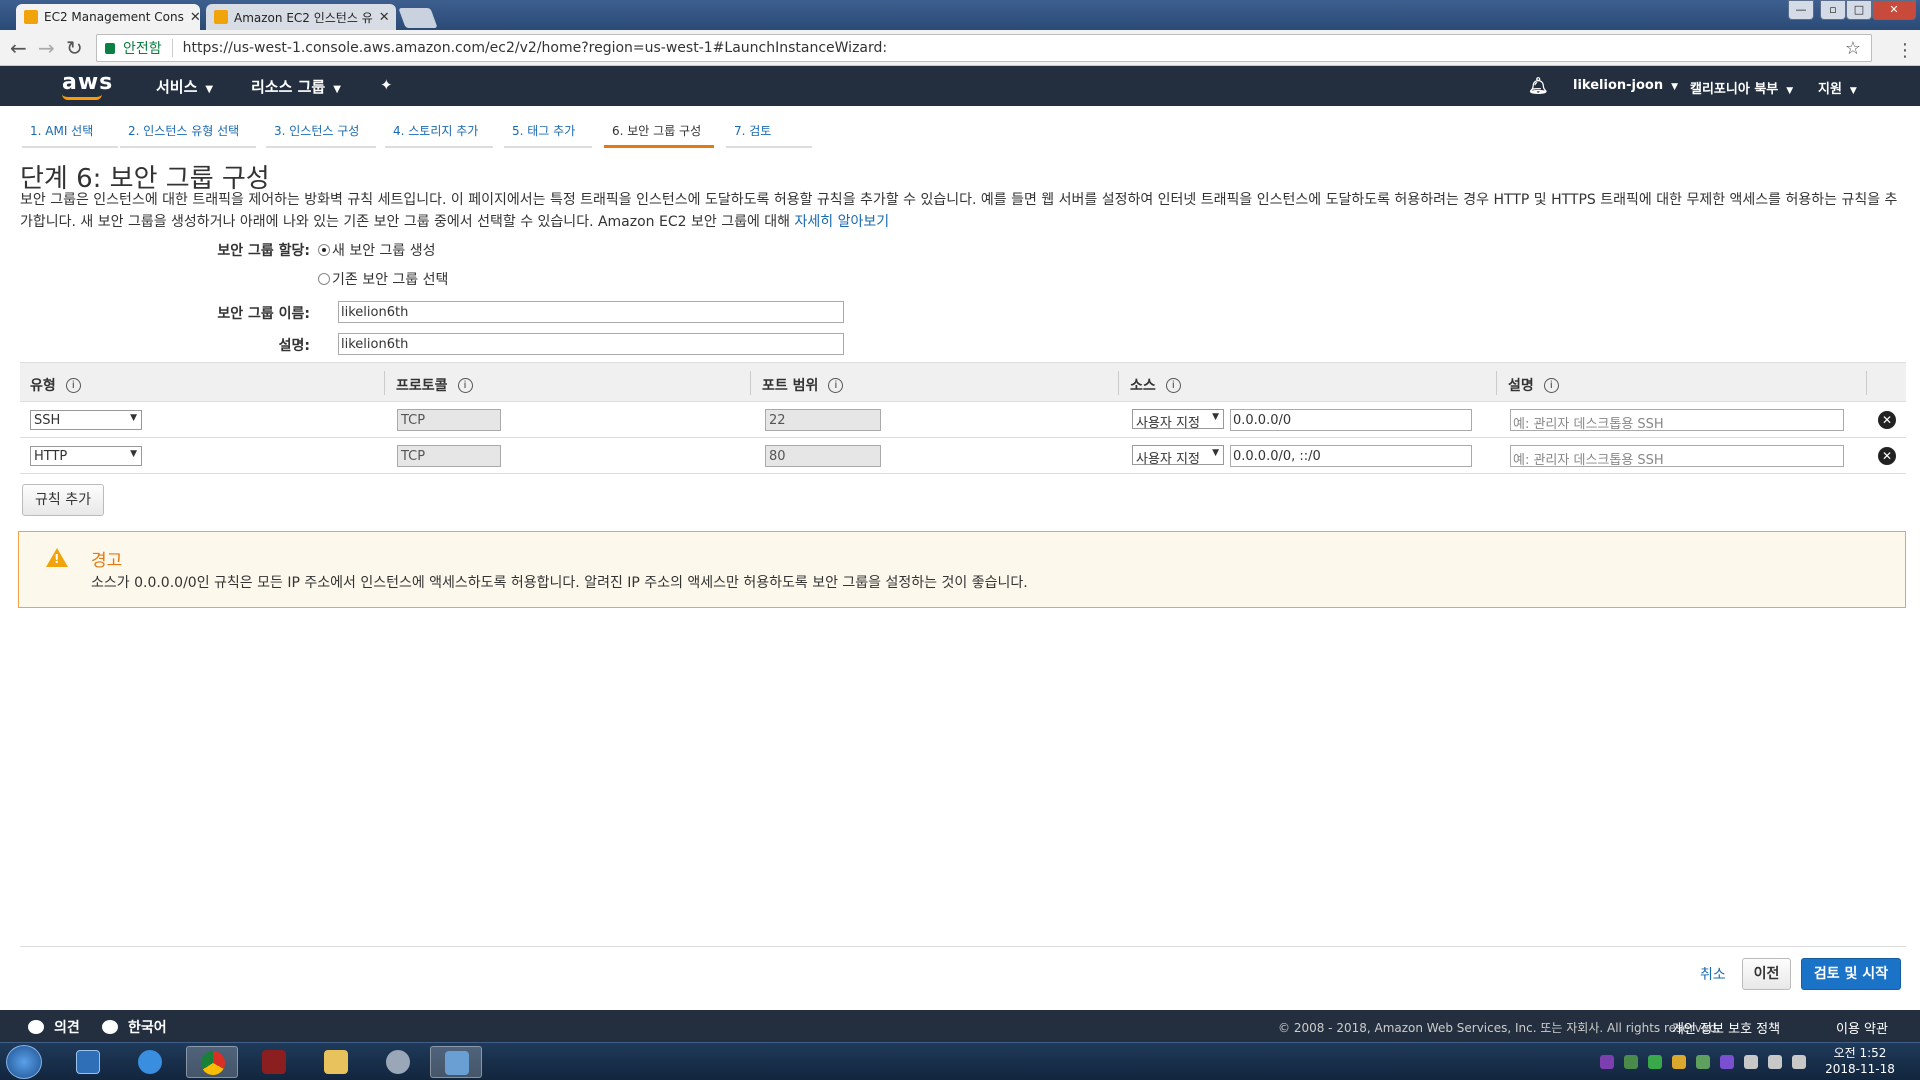 This screenshot has height=1080, width=1920. I want to click on wizard-step-security-group: 6. 보안 그룹 구성, so click(659, 133).